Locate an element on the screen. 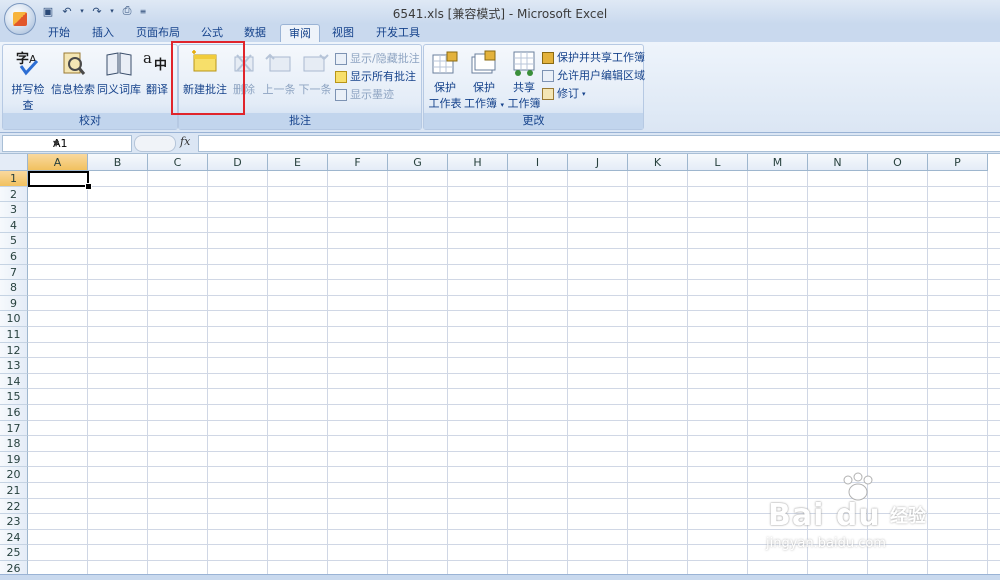 The width and height of the screenshot is (1000, 580). show-ink-icon is located at coordinates (341, 95).